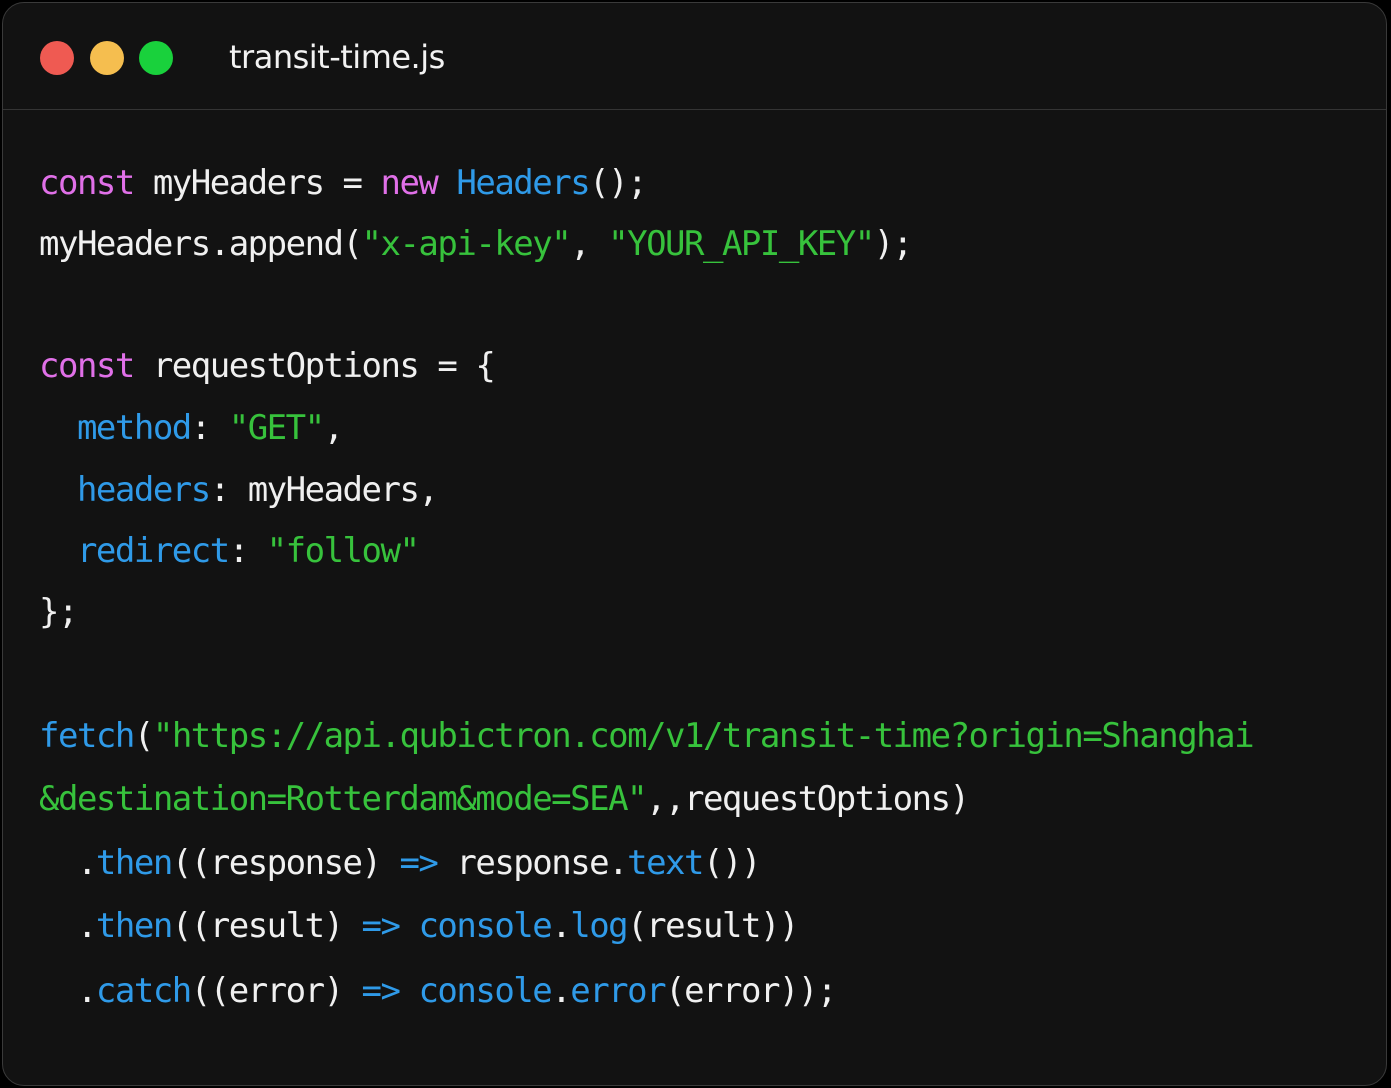  I want to click on code-token: requestOptions = {, so click(314, 366).